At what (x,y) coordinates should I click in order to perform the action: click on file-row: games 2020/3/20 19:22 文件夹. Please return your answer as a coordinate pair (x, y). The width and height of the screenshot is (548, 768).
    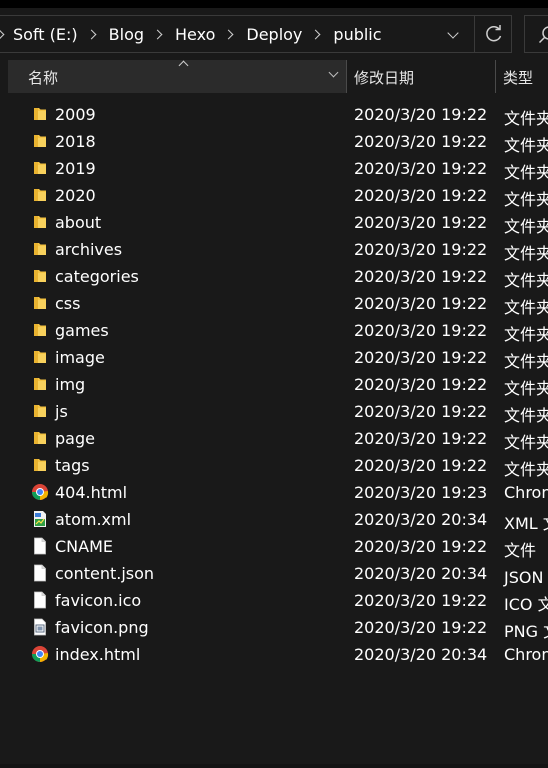
    Looking at the image, I should click on (274, 330).